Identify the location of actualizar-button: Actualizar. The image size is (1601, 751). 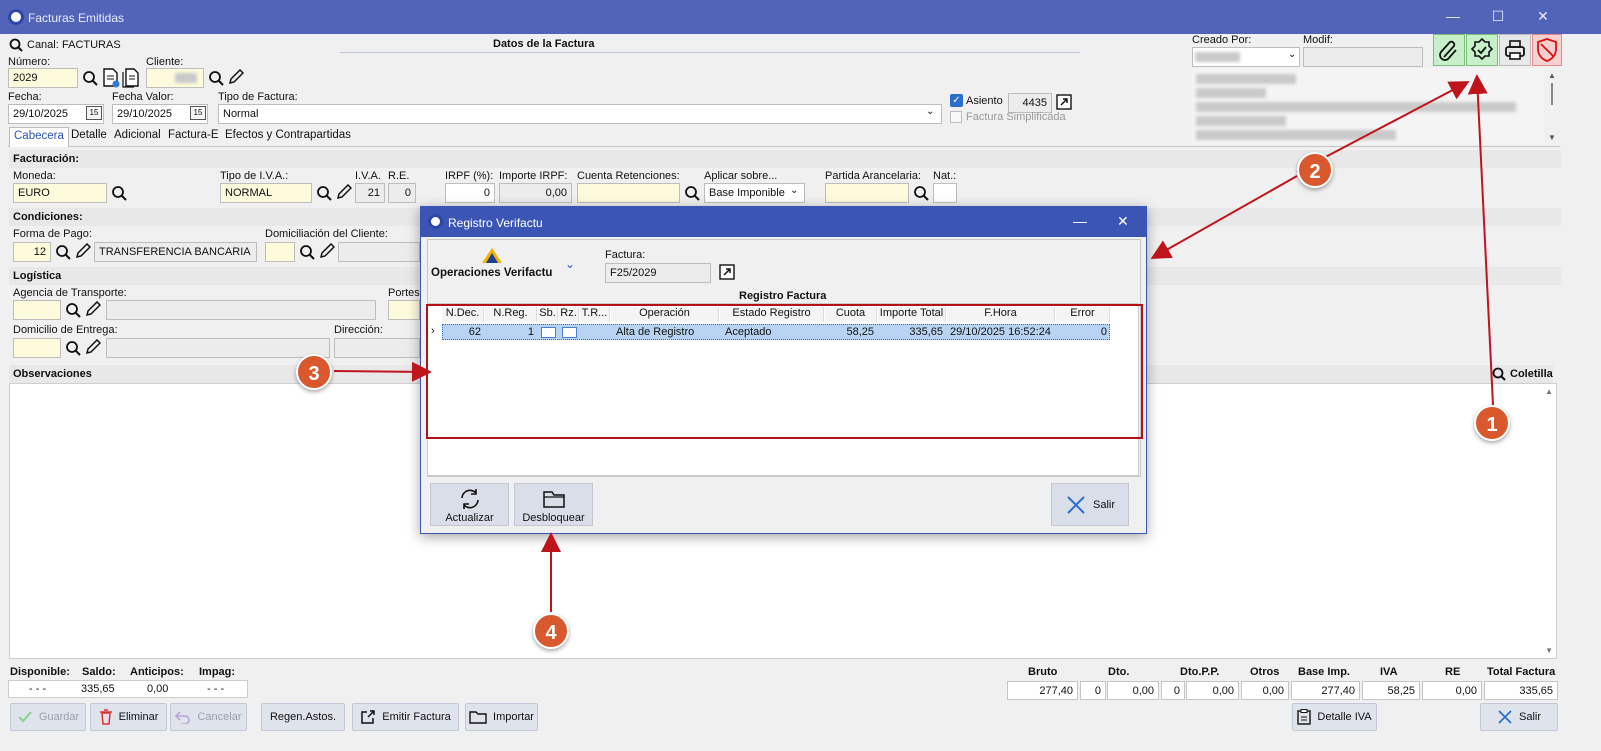
(469, 504).